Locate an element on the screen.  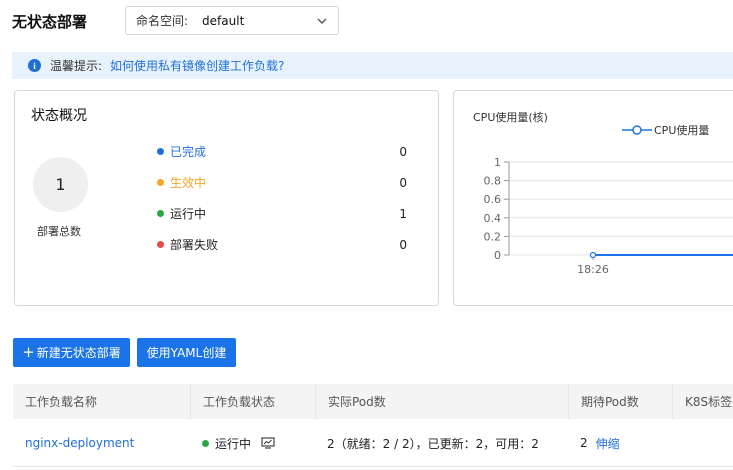
y-tick-label: 0.6 is located at coordinates (493, 199).